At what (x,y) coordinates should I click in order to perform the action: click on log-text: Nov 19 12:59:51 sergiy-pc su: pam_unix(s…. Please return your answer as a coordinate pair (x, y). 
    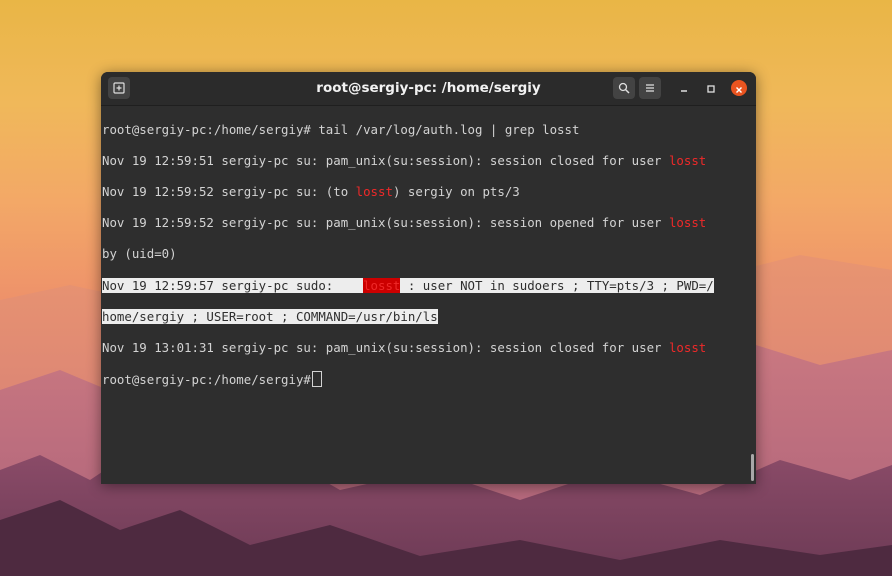
    Looking at the image, I should click on (385, 160).